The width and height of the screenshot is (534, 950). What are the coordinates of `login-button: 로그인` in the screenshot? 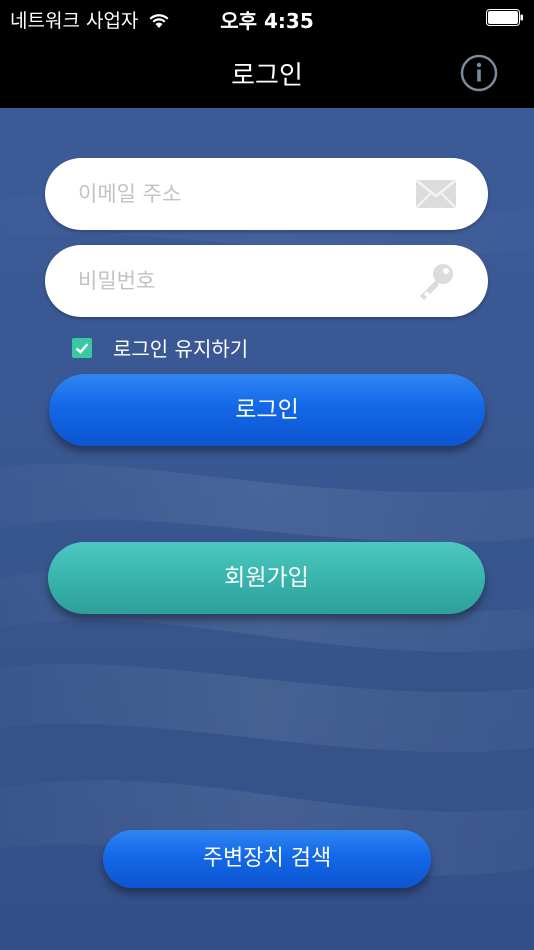 It's located at (267, 410).